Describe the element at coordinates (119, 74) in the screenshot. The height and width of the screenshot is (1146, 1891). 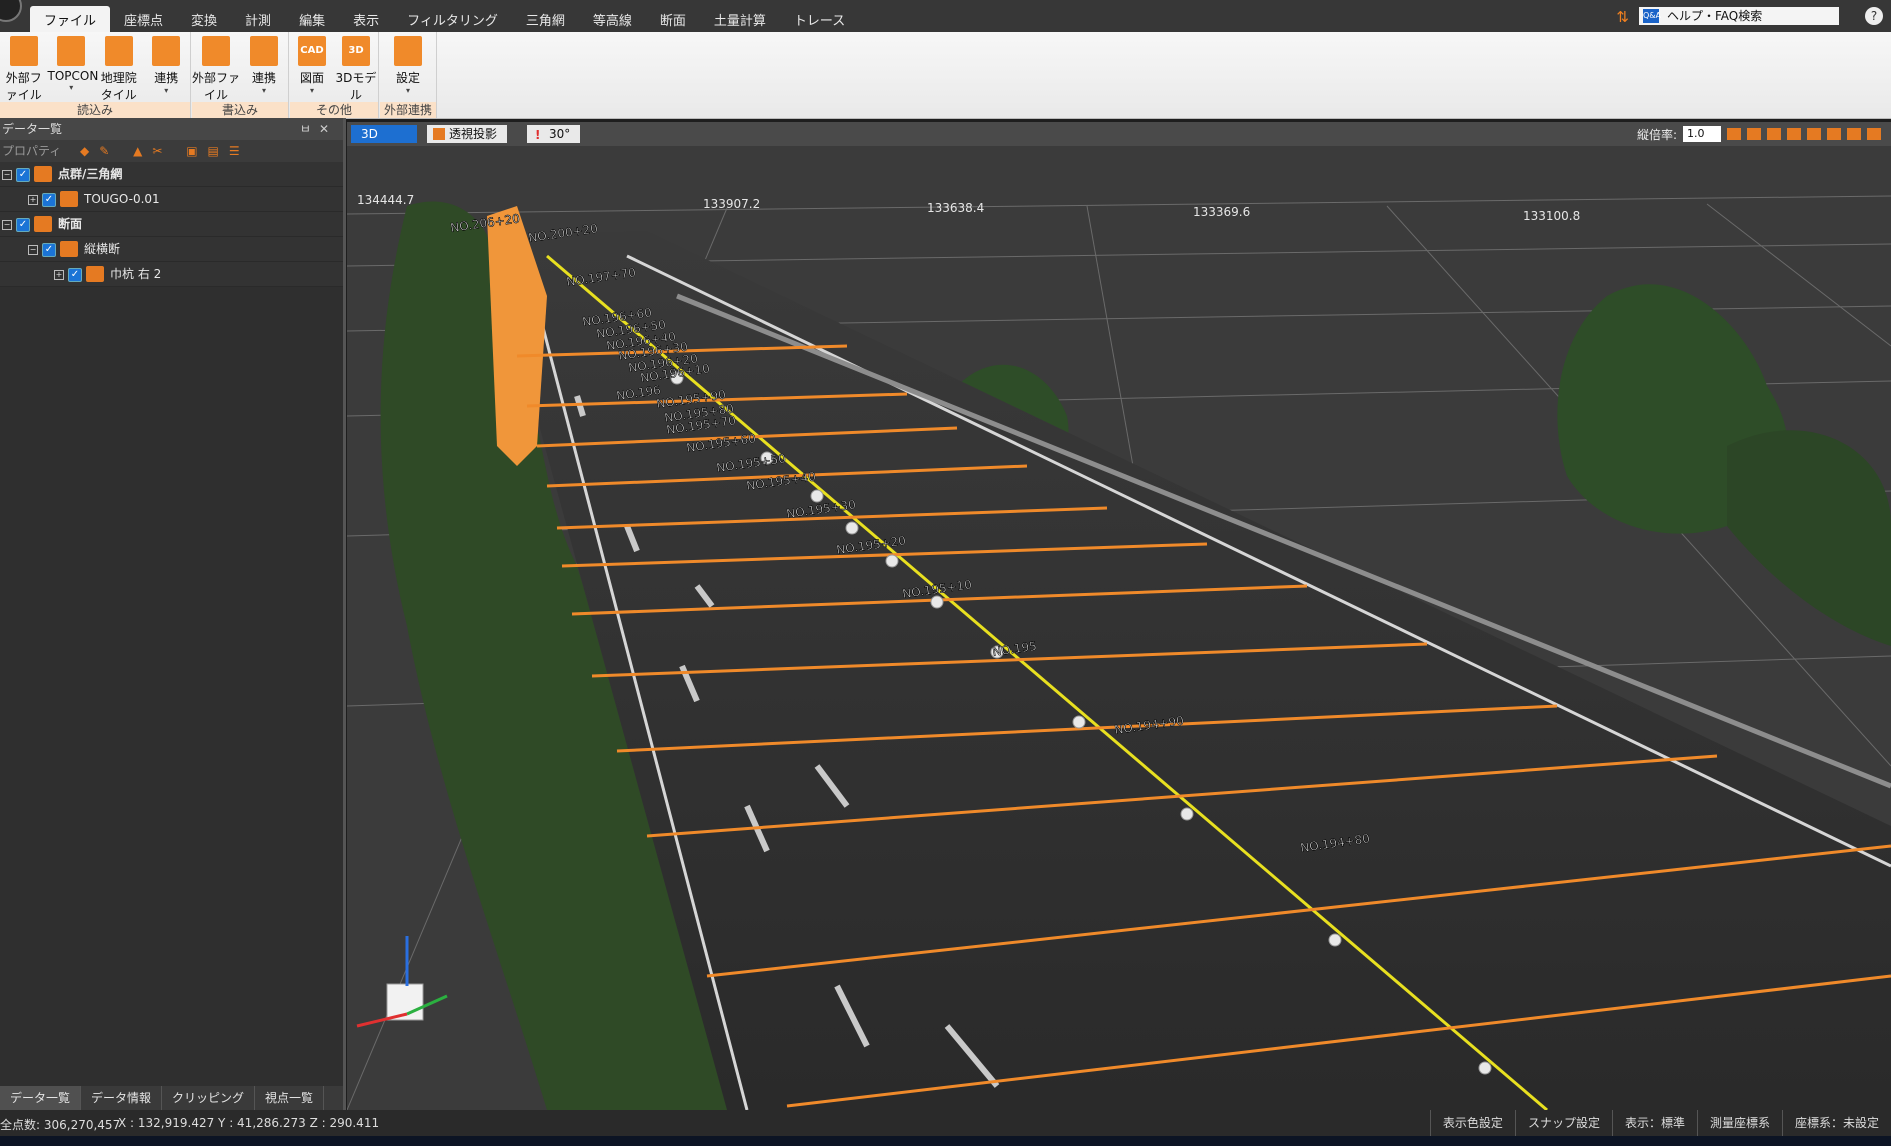
I see `ribbon-button: 地理院タイル▾` at that location.